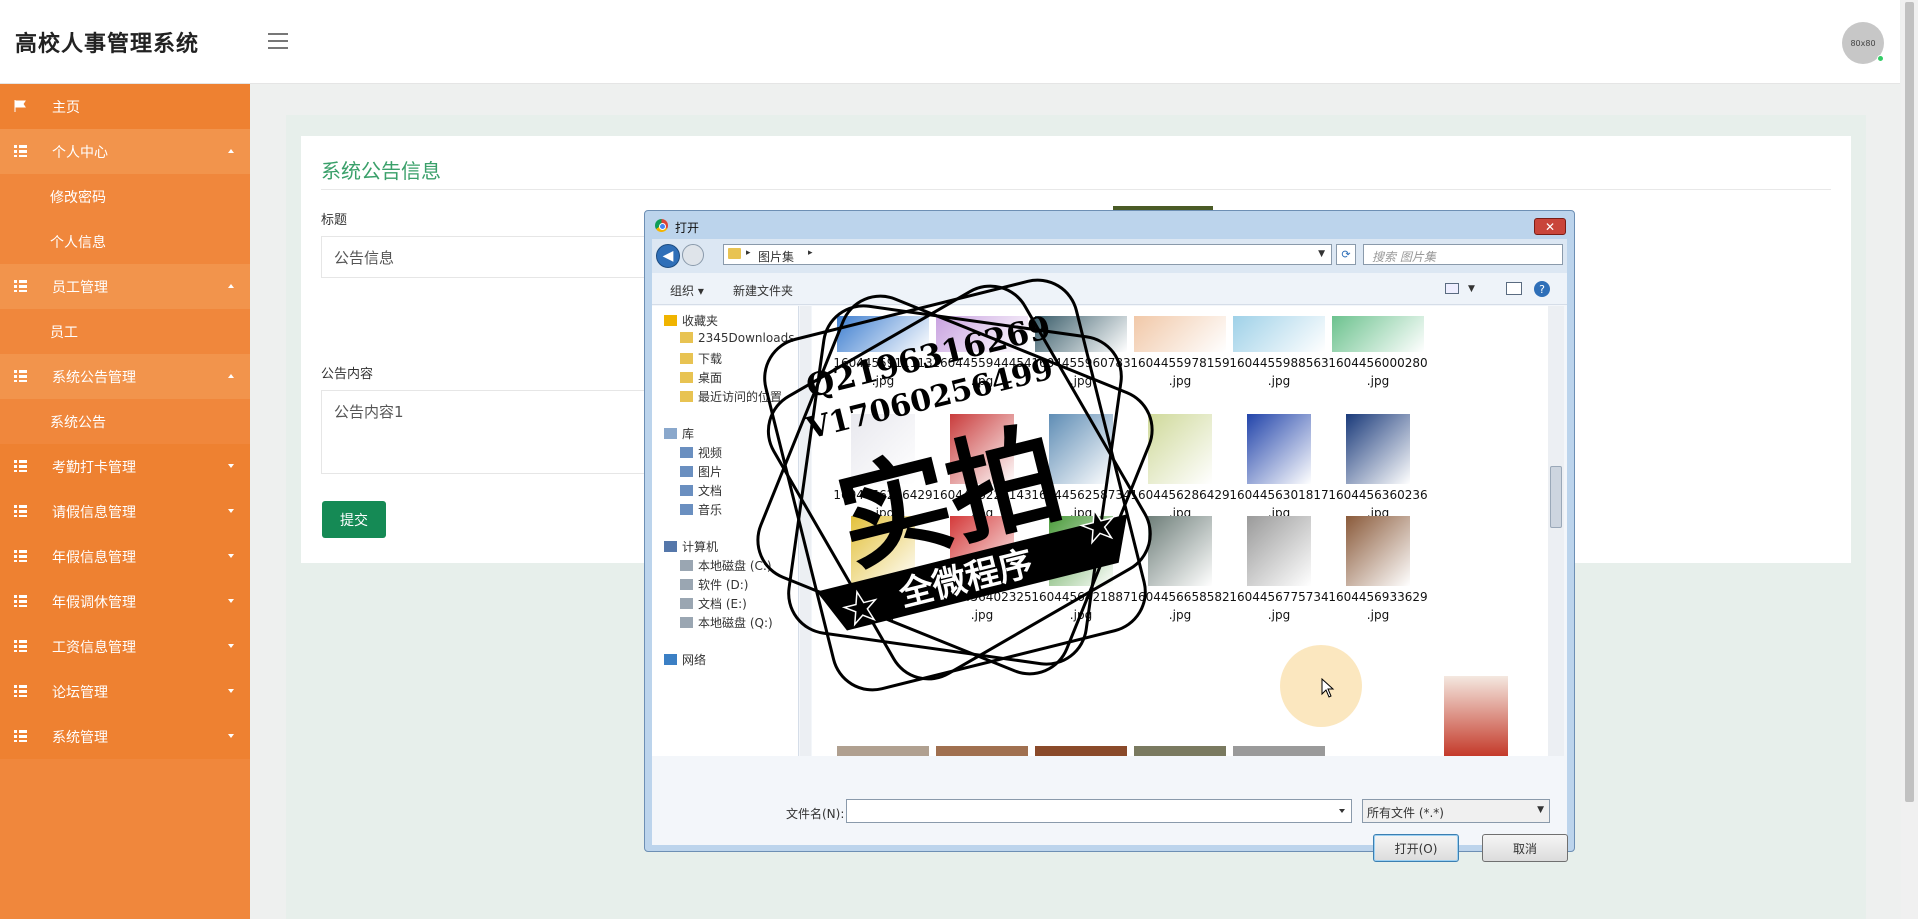 The image size is (1918, 919). What do you see at coordinates (710, 453) in the screenshot?
I see `tree-item-label: 视频` at bounding box center [710, 453].